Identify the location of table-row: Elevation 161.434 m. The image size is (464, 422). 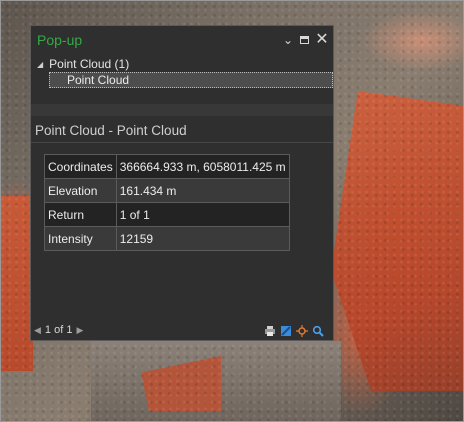
(167, 190).